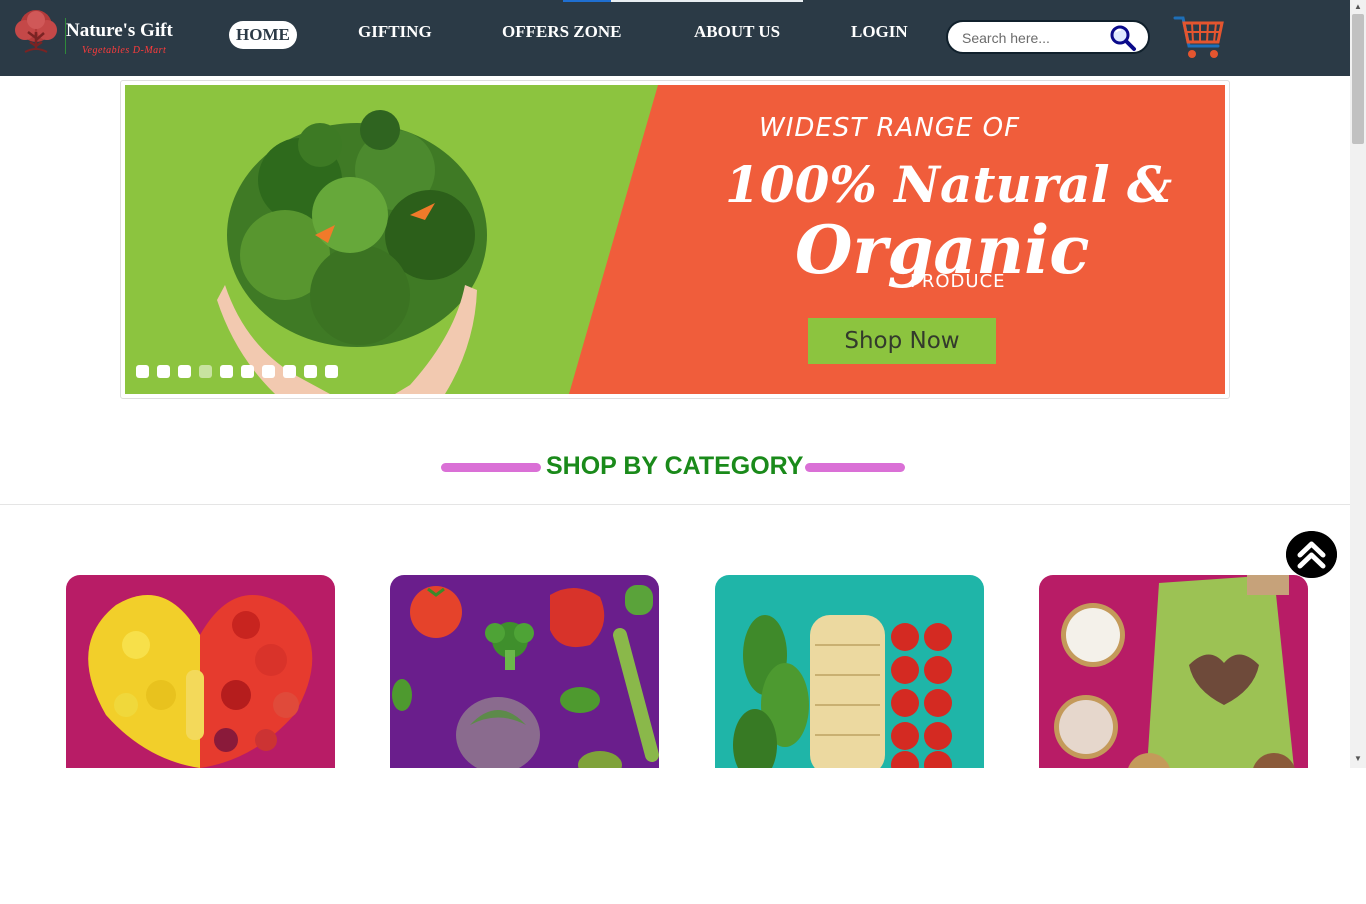 This screenshot has height=904, width=1366. What do you see at coordinates (237, 371) in the screenshot?
I see `carousel-dots` at bounding box center [237, 371].